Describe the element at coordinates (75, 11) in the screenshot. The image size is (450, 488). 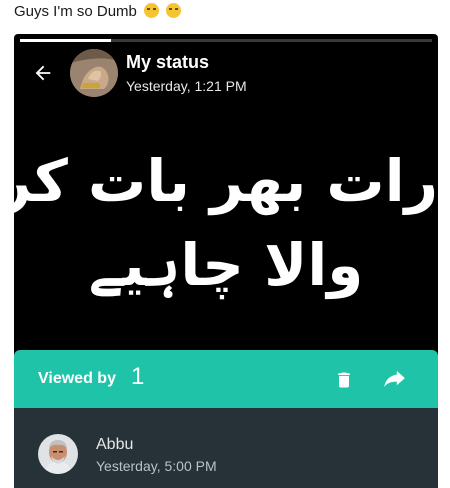
I see `caption-text: Guys I'm so Dumb` at that location.